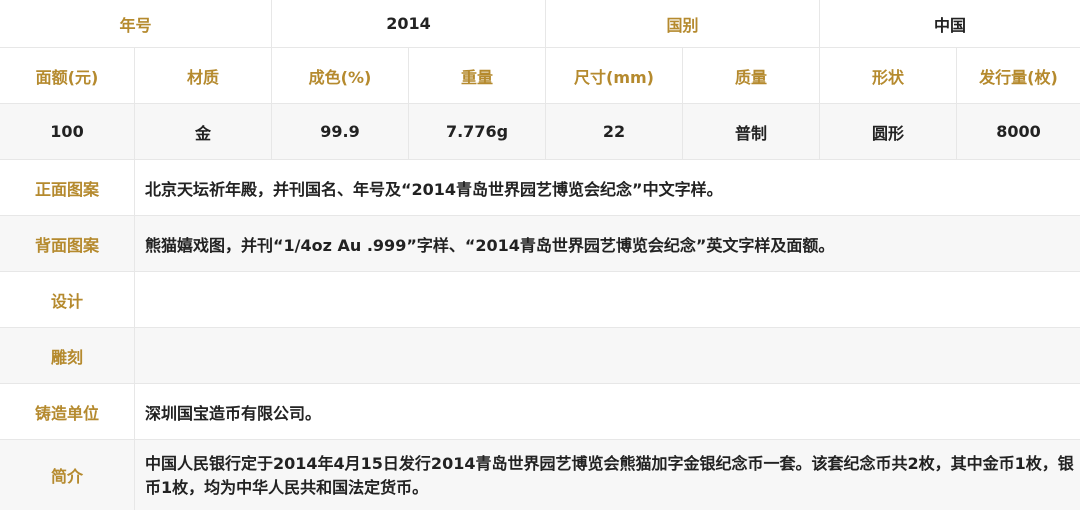  I want to click on reverse-label: 背面图案, so click(67, 243).